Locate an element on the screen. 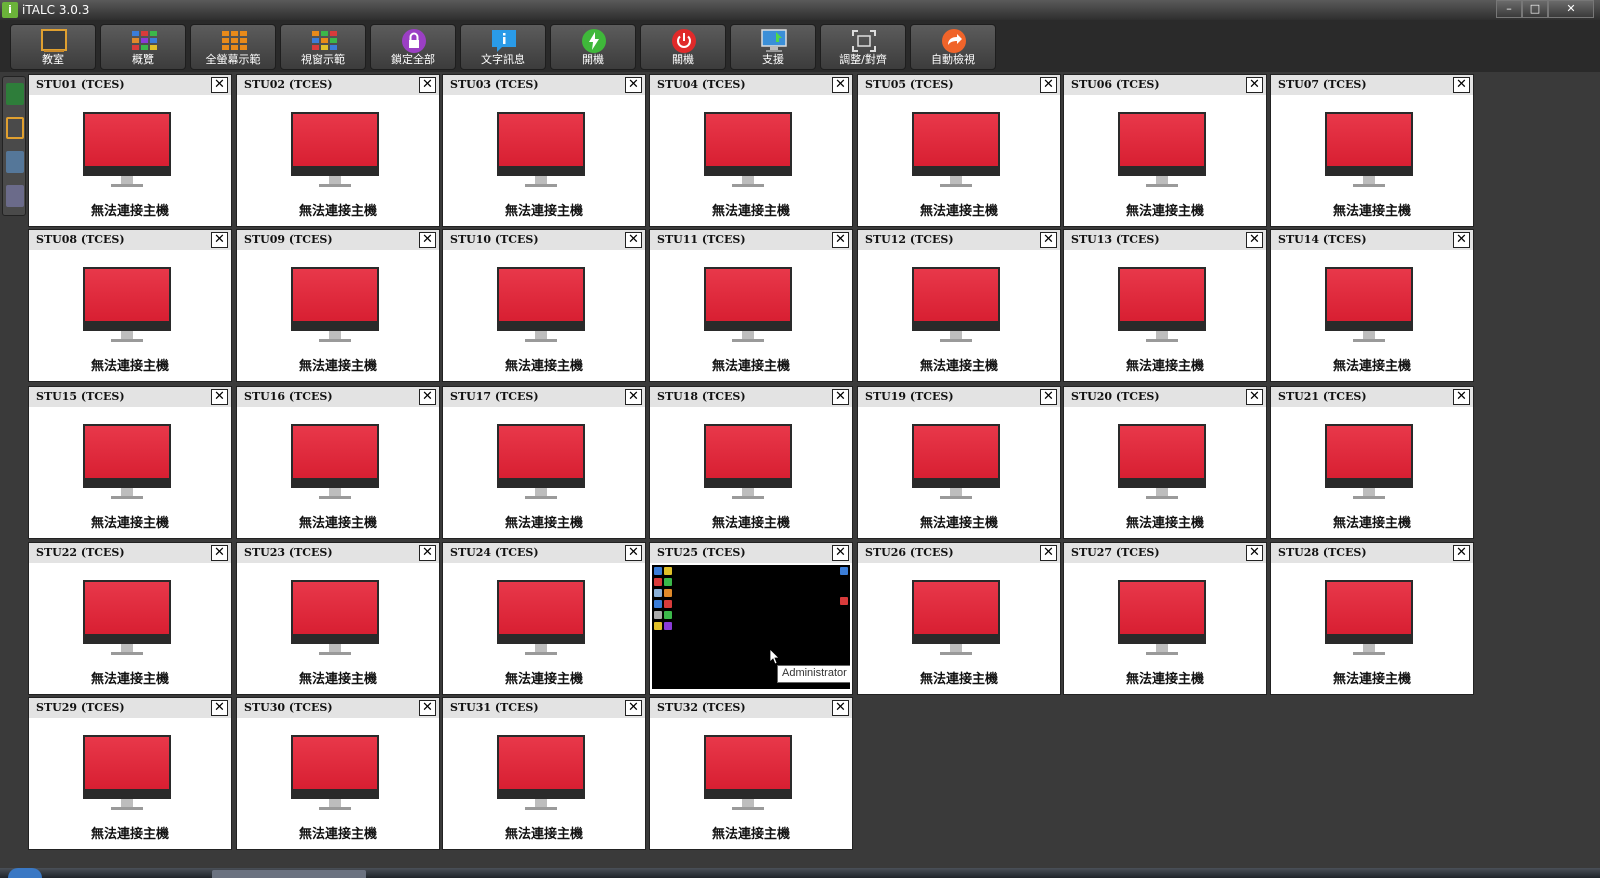 Image resolution: width=1600 pixels, height=878 pixels. computer-tile: STU10 (TCES) ✕ 無法連接主機 is located at coordinates (544, 305).